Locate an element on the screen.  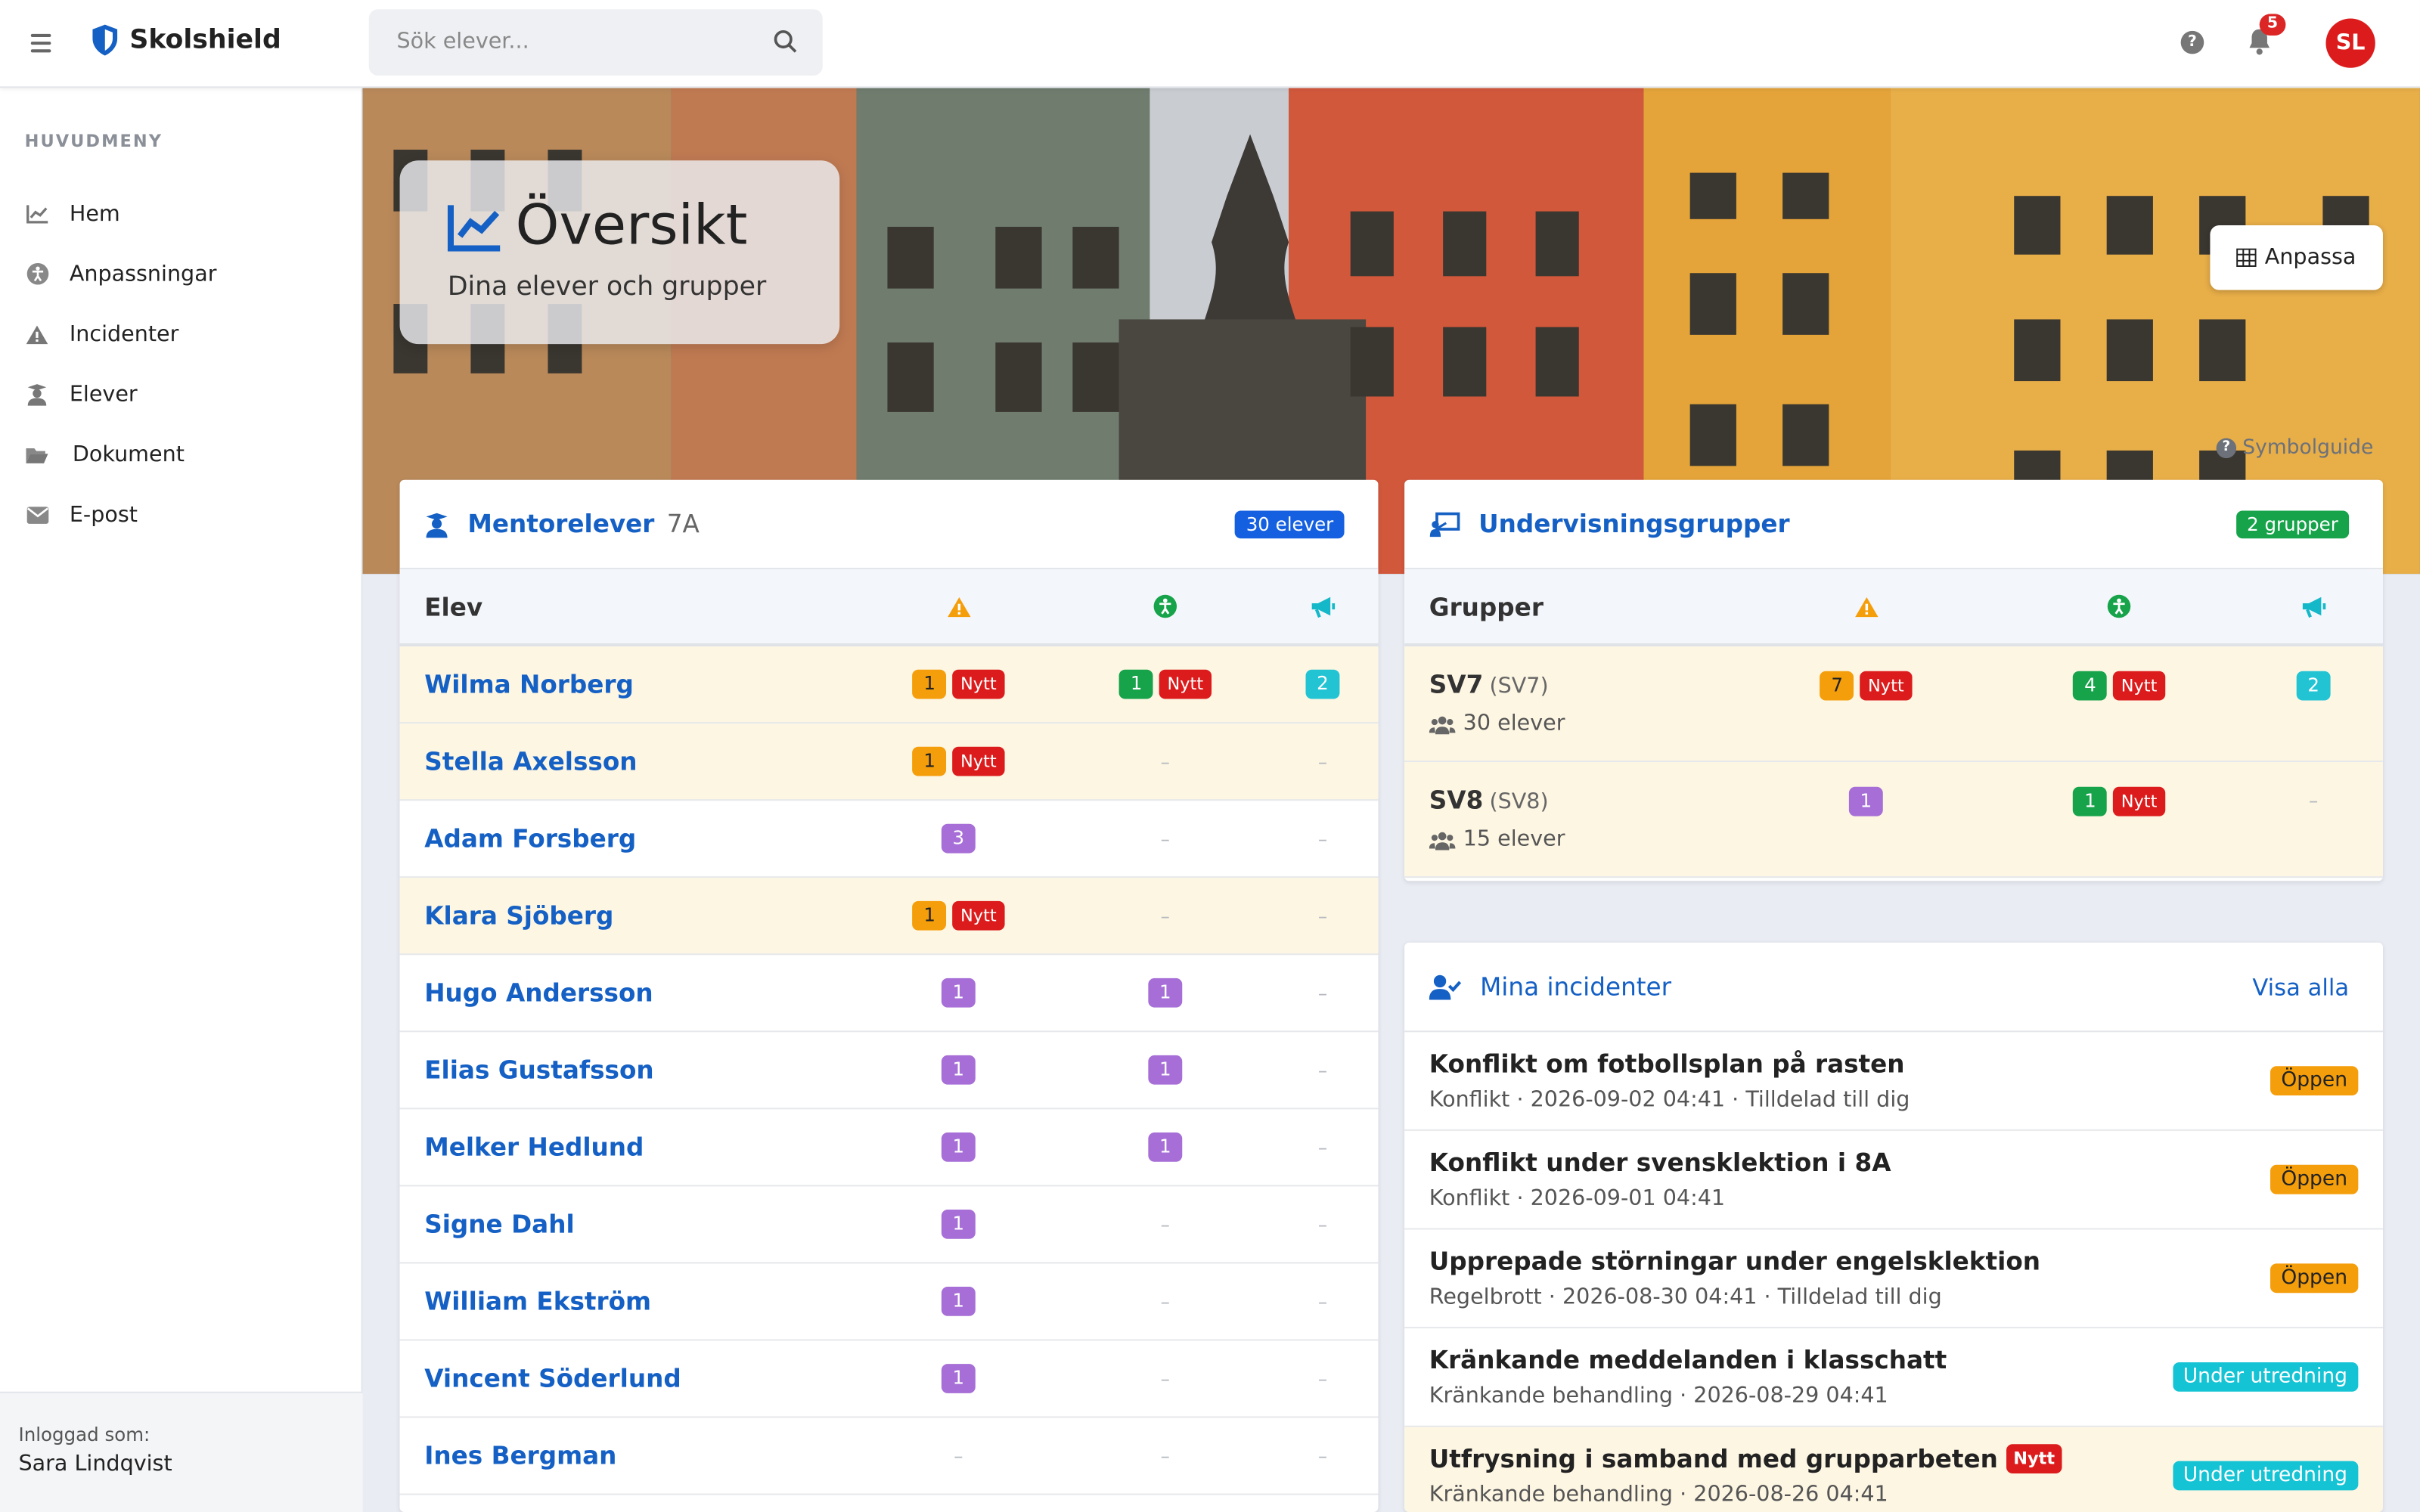
student-name-link: Melker Hedlund is located at coordinates (534, 1147).